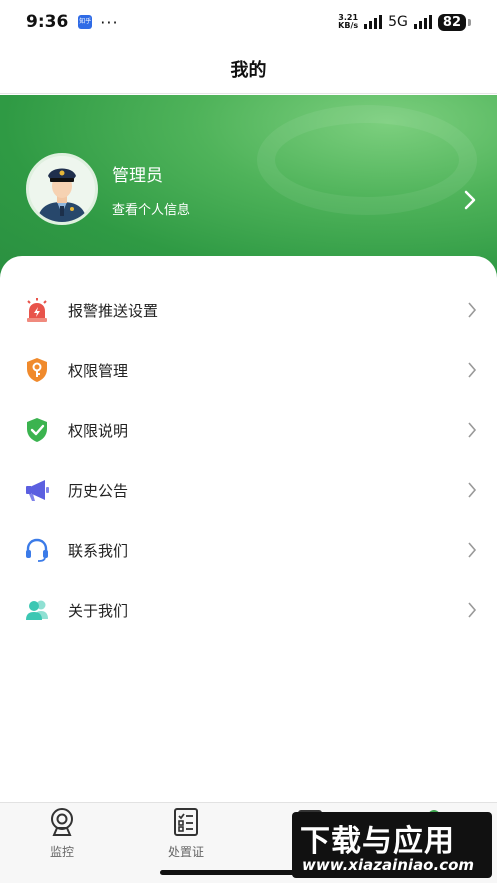 This screenshot has height=883, width=497. I want to click on tab-label: 监控, so click(61, 852).